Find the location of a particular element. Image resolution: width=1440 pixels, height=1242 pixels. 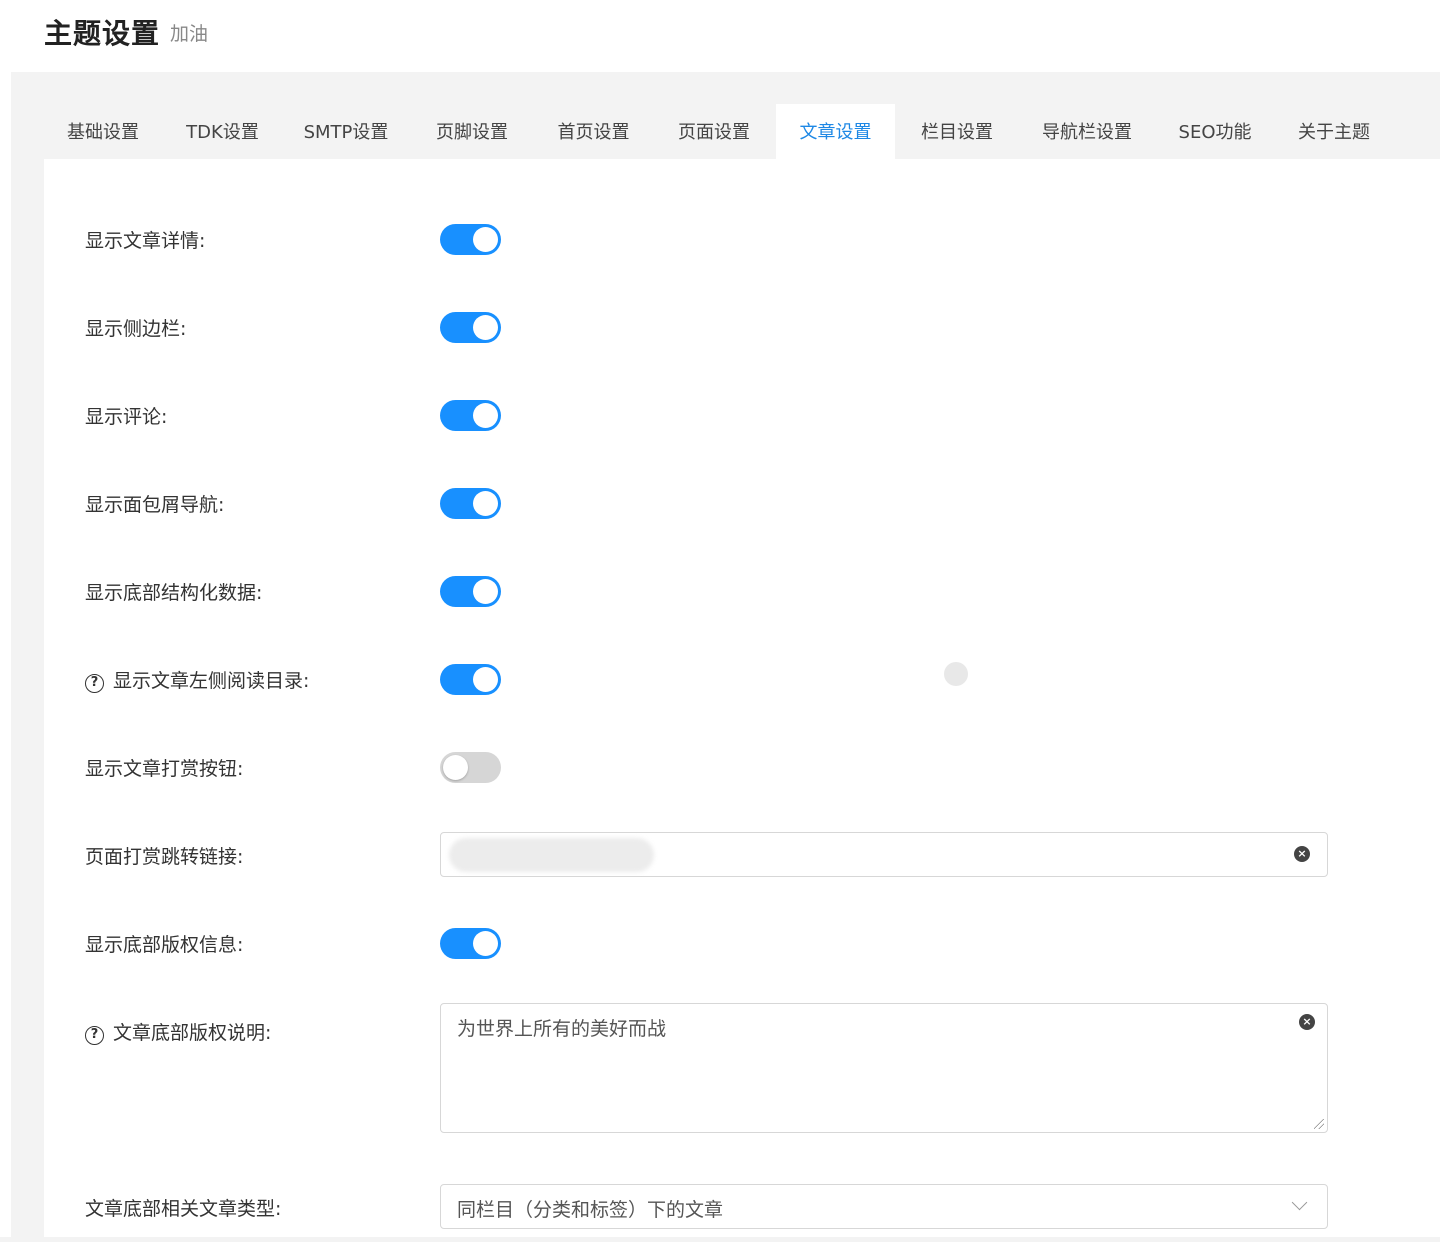

reward-link-label: 页面打赏跳转链接: is located at coordinates (164, 857).